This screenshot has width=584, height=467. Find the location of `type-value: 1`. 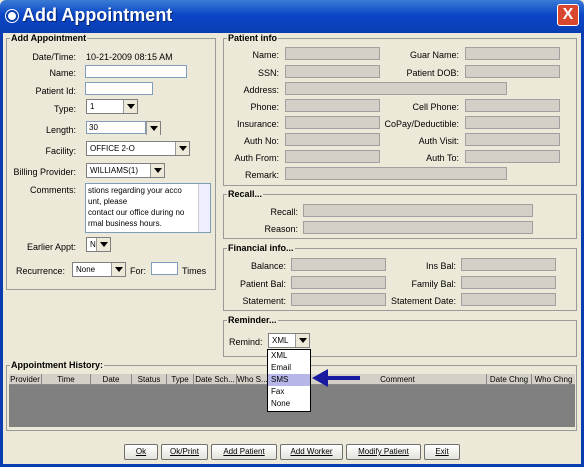

type-value: 1 is located at coordinates (92, 106).